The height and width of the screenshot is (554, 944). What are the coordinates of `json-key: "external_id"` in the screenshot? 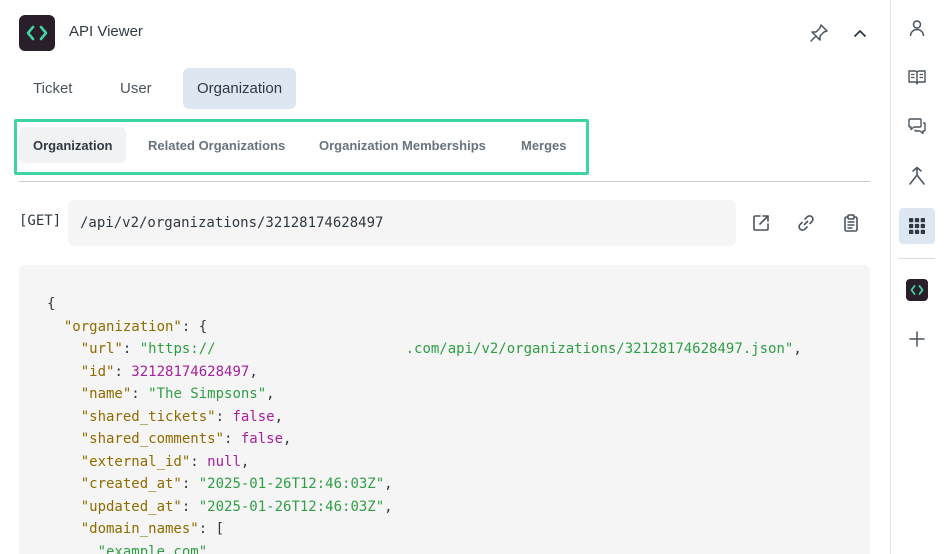 It's located at (135, 461).